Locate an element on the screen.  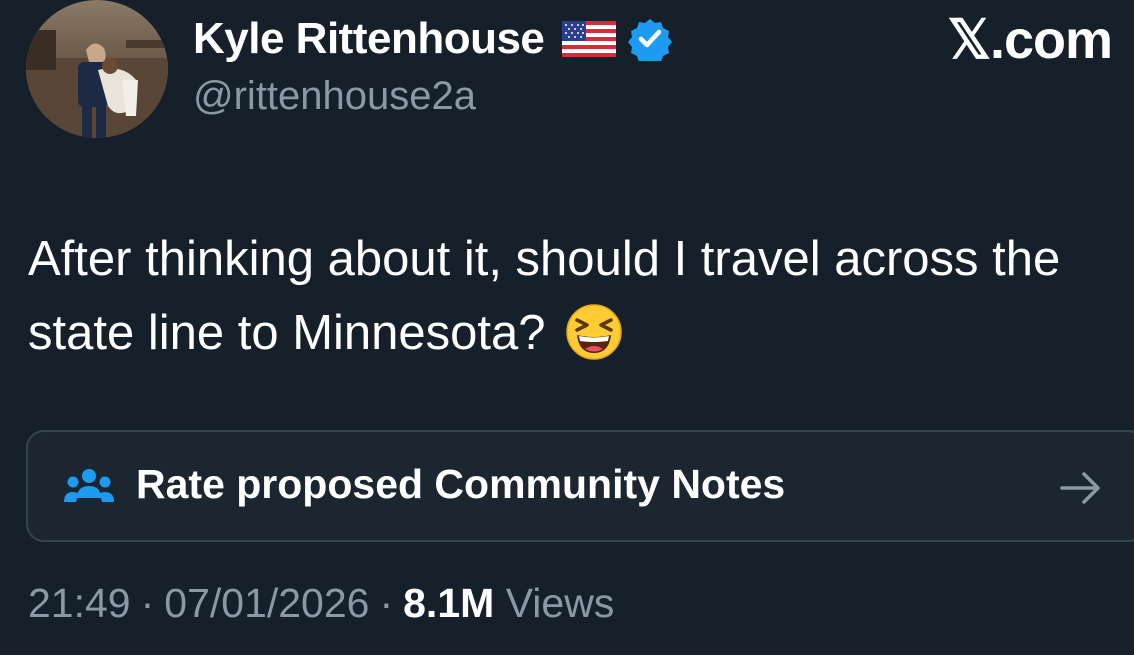
community-notes-label: Rate proposed Community Notes is located at coordinates (461, 484).